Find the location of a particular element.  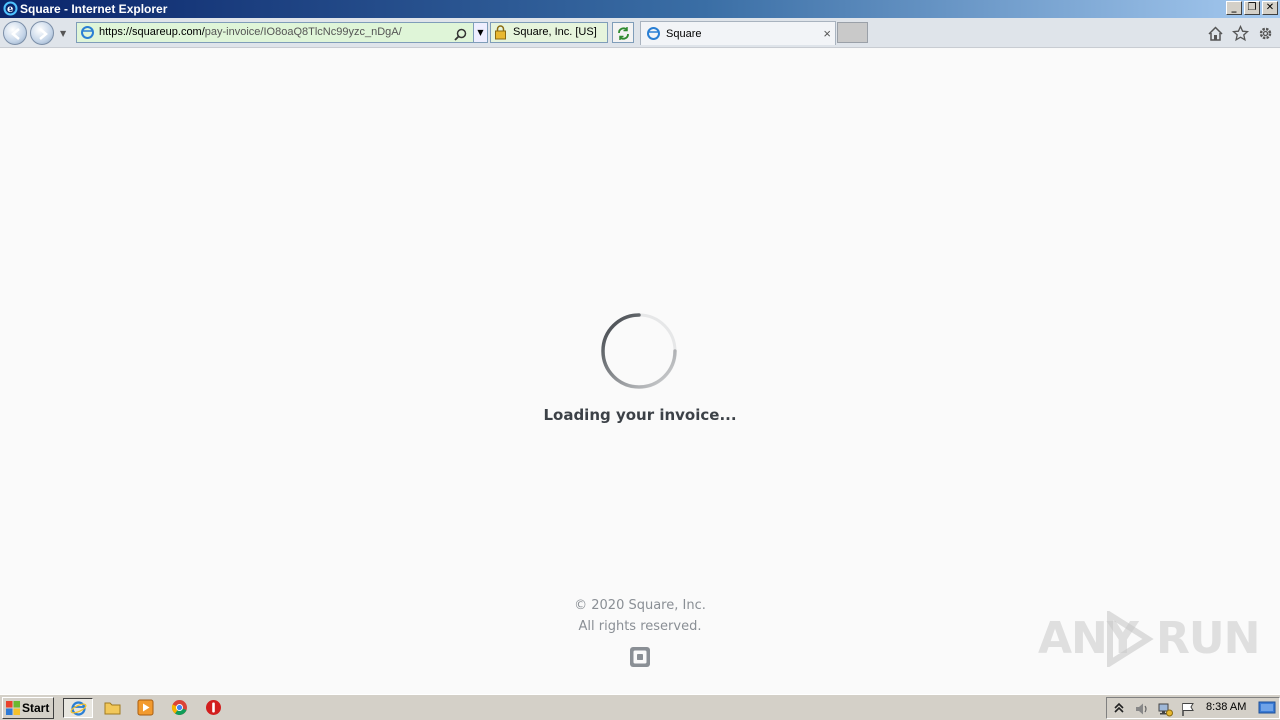

tab-close-icon: × is located at coordinates (827, 34).